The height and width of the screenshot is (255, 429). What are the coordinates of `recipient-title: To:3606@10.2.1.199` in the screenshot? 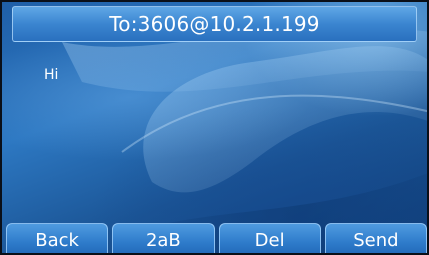 It's located at (214, 24).